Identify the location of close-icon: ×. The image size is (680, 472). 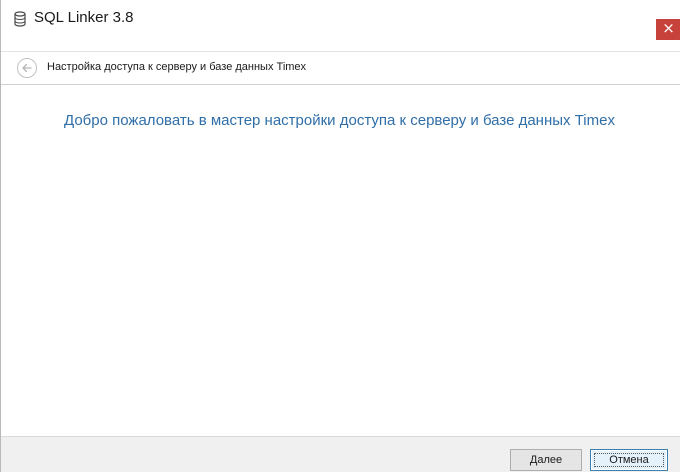
(668, 28).